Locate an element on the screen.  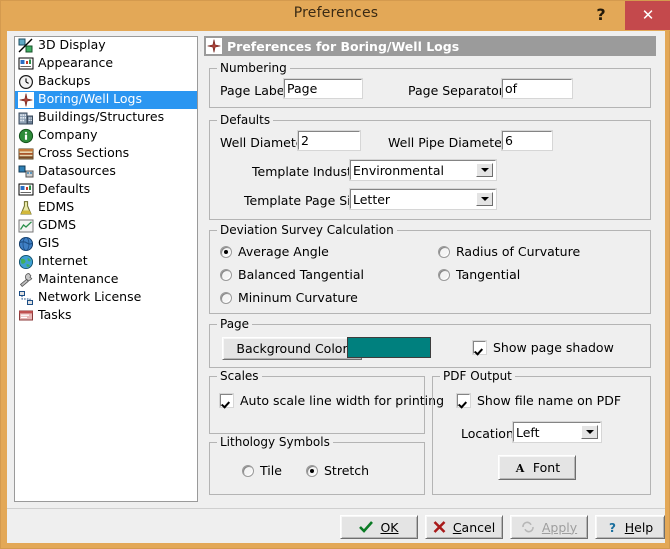
well-diameter-input: 2 is located at coordinates (329, 140).